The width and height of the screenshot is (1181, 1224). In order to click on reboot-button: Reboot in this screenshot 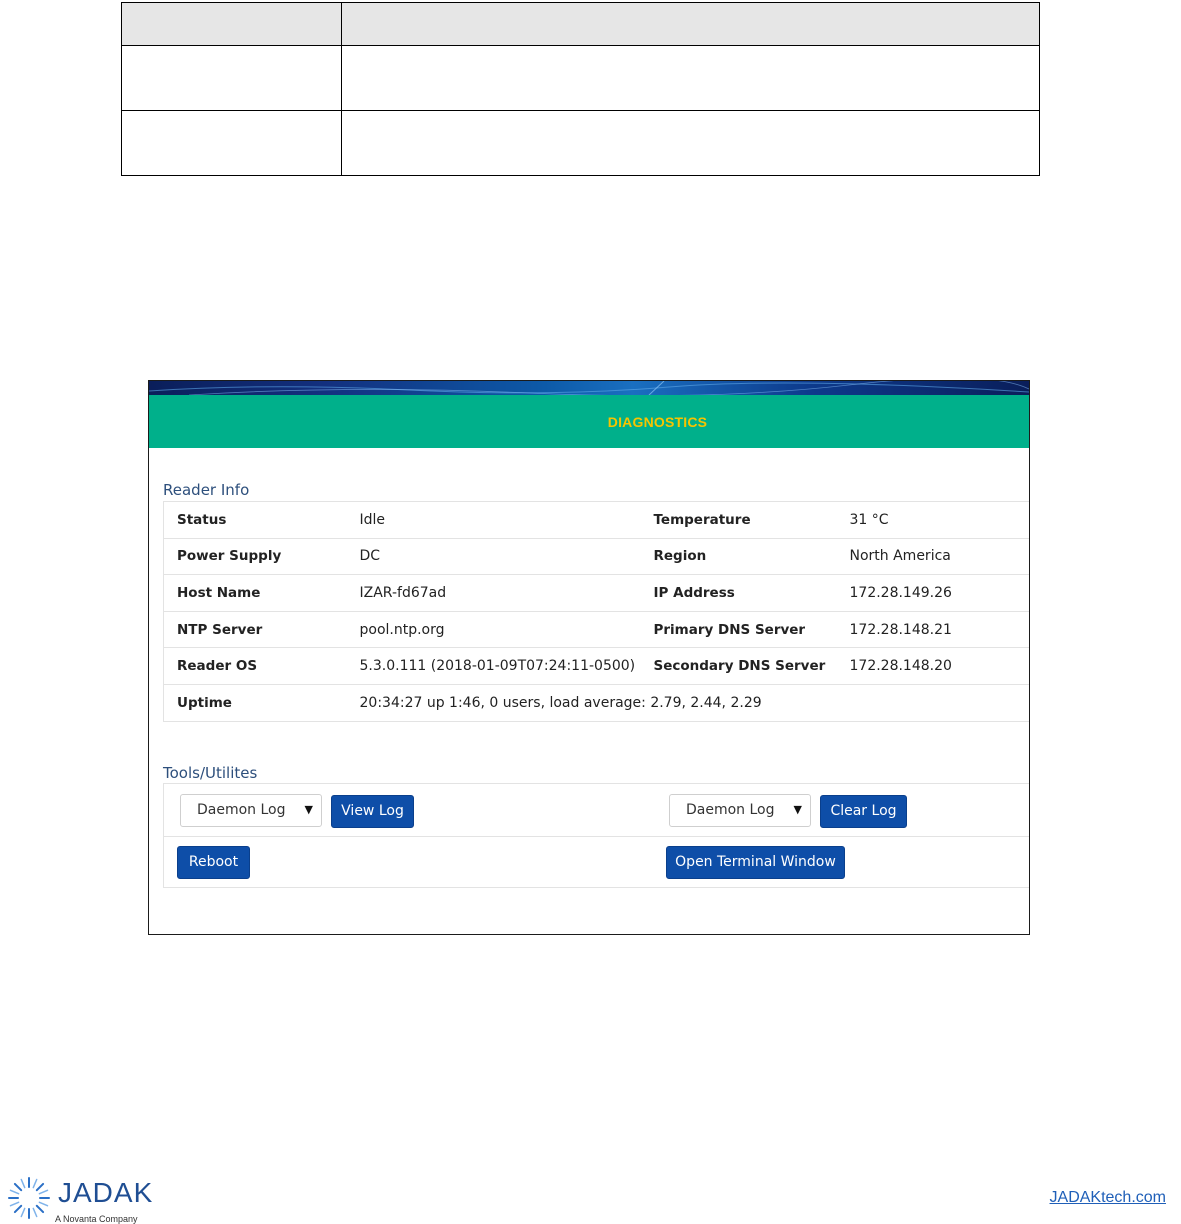, I will do `click(213, 862)`.